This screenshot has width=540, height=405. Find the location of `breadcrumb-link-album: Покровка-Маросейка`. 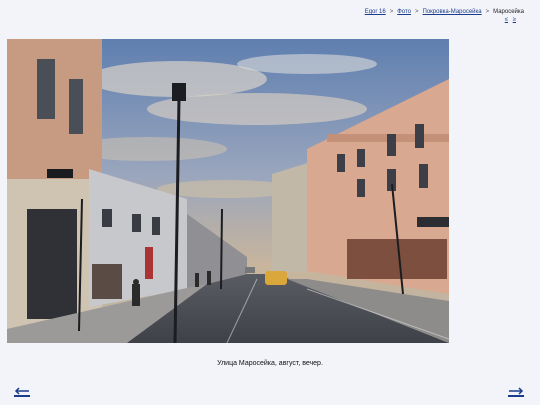

breadcrumb-link-album: Покровка-Маросейка is located at coordinates (452, 12).